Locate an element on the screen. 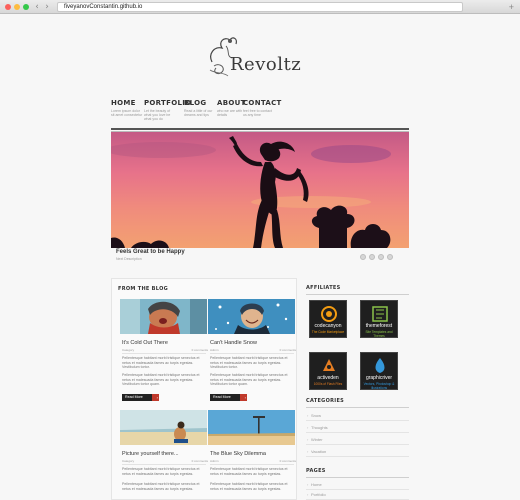  affiliate-tagline: 1000s of Flash Files is located at coordinates (328, 384).